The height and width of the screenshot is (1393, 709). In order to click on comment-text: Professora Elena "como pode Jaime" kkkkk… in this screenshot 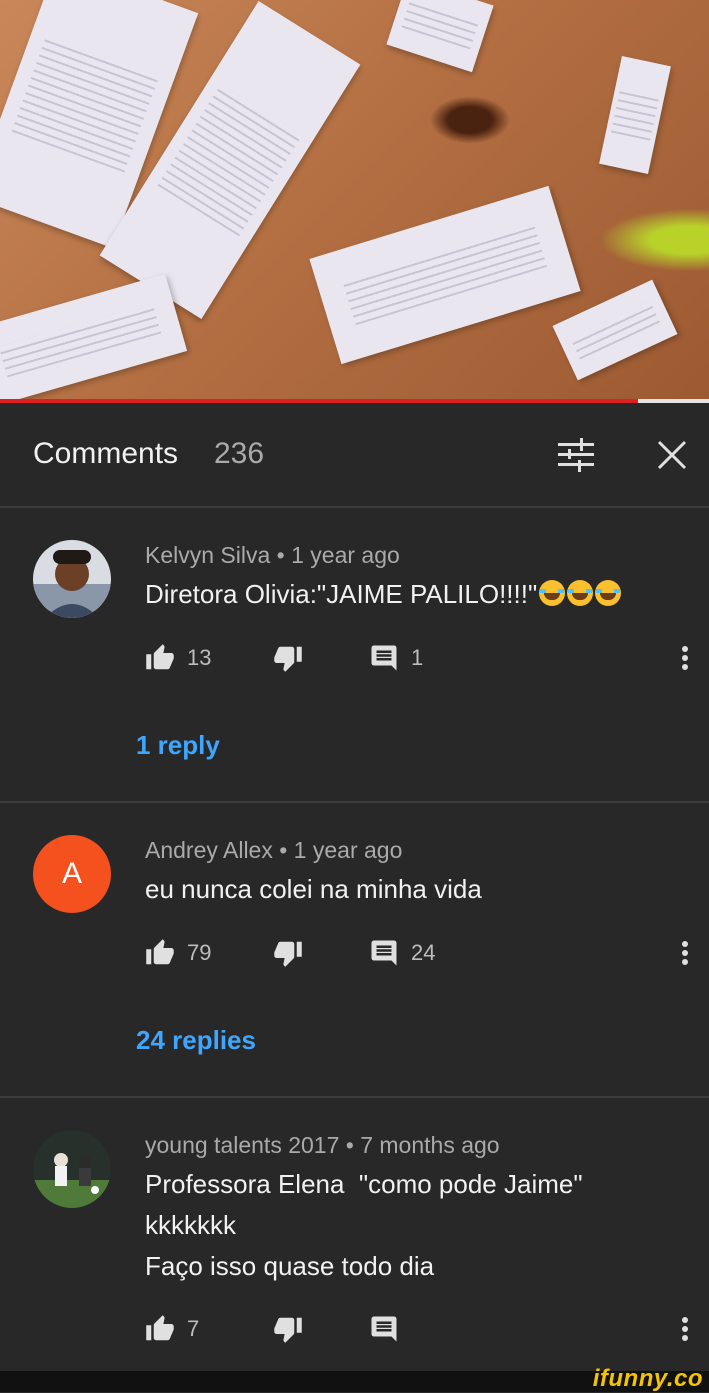, I will do `click(364, 1225)`.